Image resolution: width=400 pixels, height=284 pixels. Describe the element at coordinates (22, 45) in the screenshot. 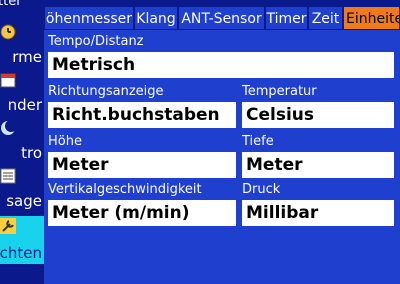

I see `sidebar-item-alarms: rme` at that location.